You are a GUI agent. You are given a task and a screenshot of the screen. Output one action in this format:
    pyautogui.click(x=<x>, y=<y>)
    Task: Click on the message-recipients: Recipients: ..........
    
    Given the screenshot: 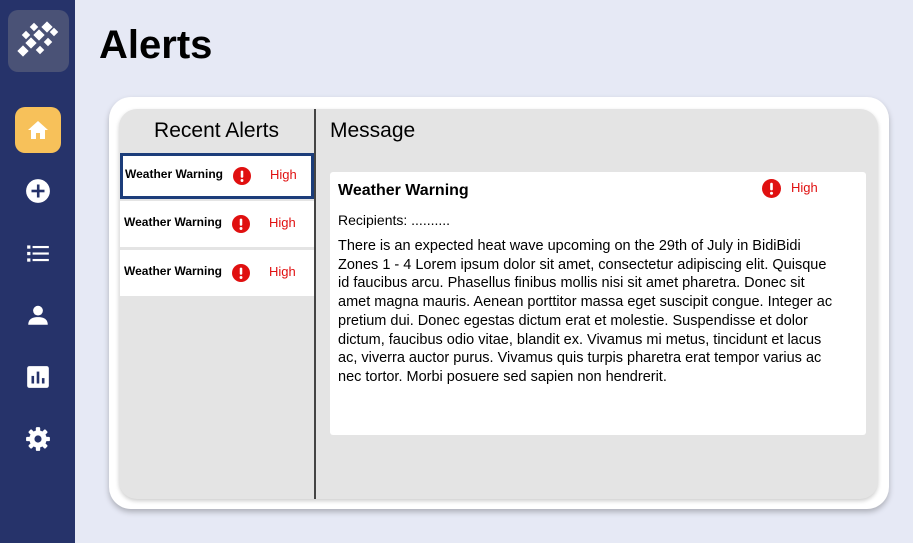 What is the action you would take?
    pyautogui.click(x=394, y=220)
    